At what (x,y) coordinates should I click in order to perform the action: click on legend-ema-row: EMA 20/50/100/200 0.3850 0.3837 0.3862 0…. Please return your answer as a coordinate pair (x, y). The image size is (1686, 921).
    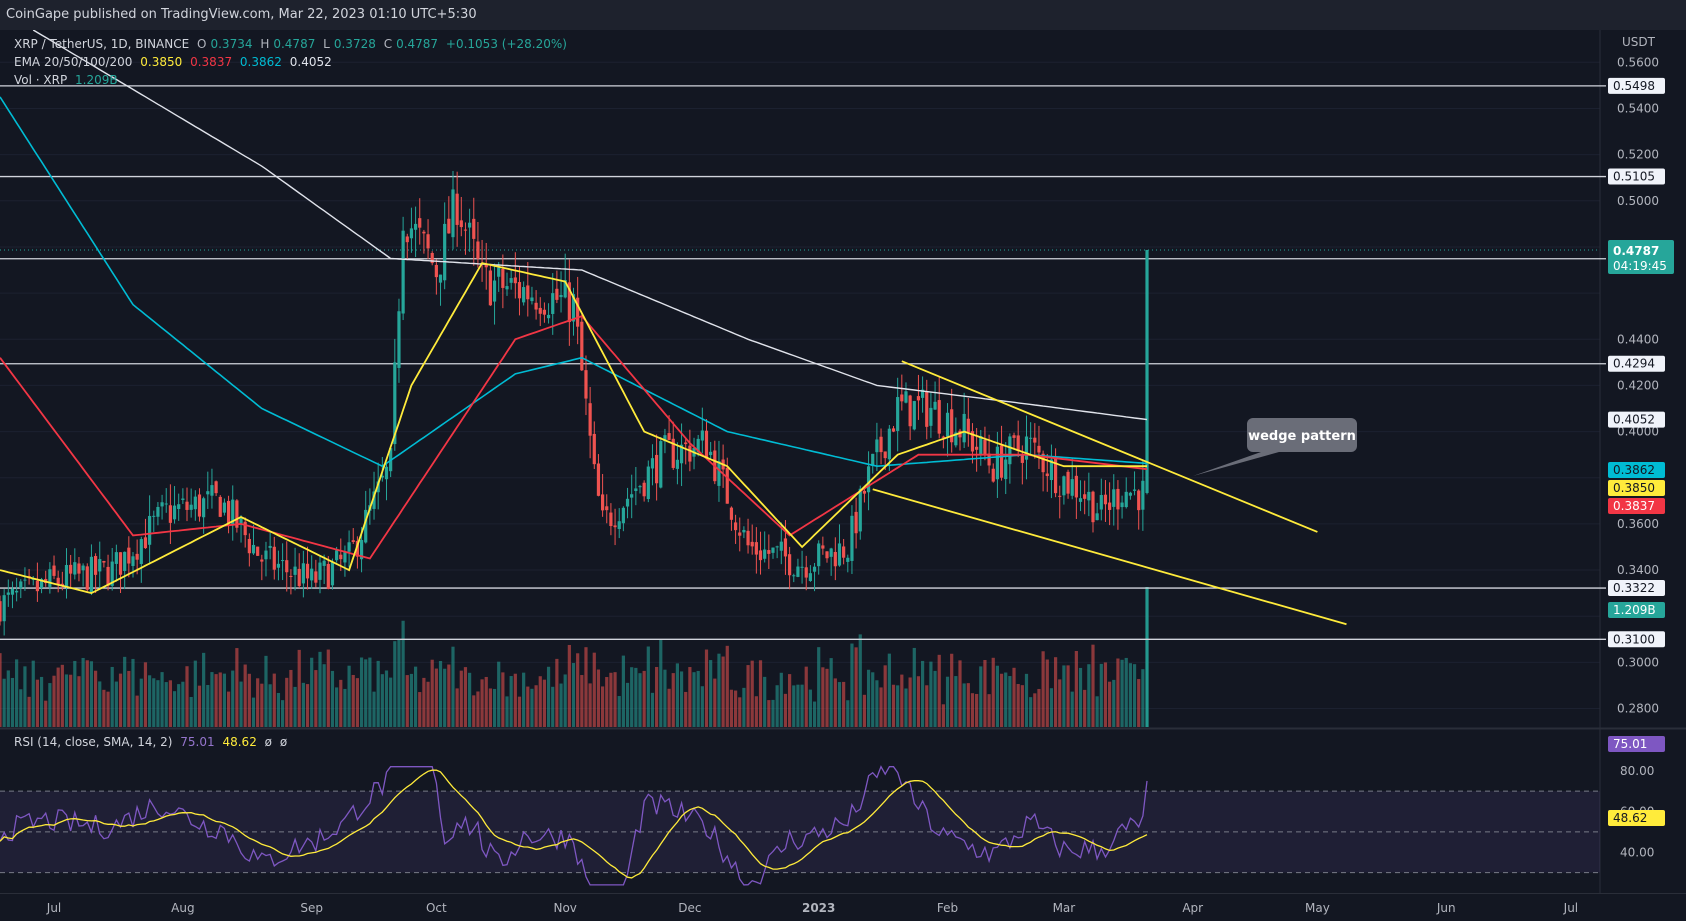
    Looking at the image, I should click on (175, 62).